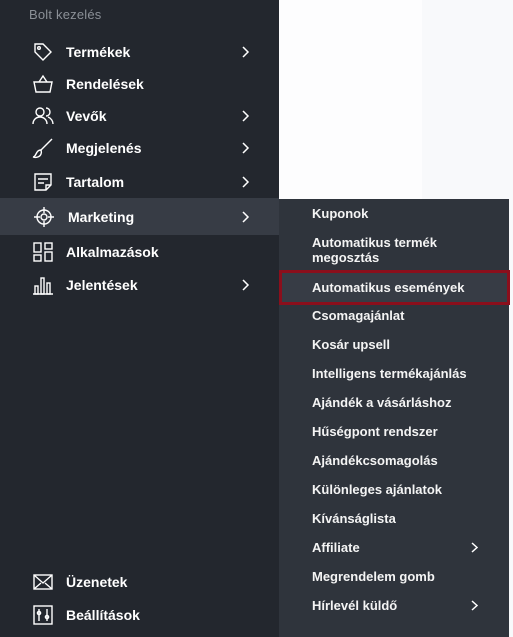 Image resolution: width=513 pixels, height=637 pixels. I want to click on submenu-item-label: Affiliate, so click(336, 547).